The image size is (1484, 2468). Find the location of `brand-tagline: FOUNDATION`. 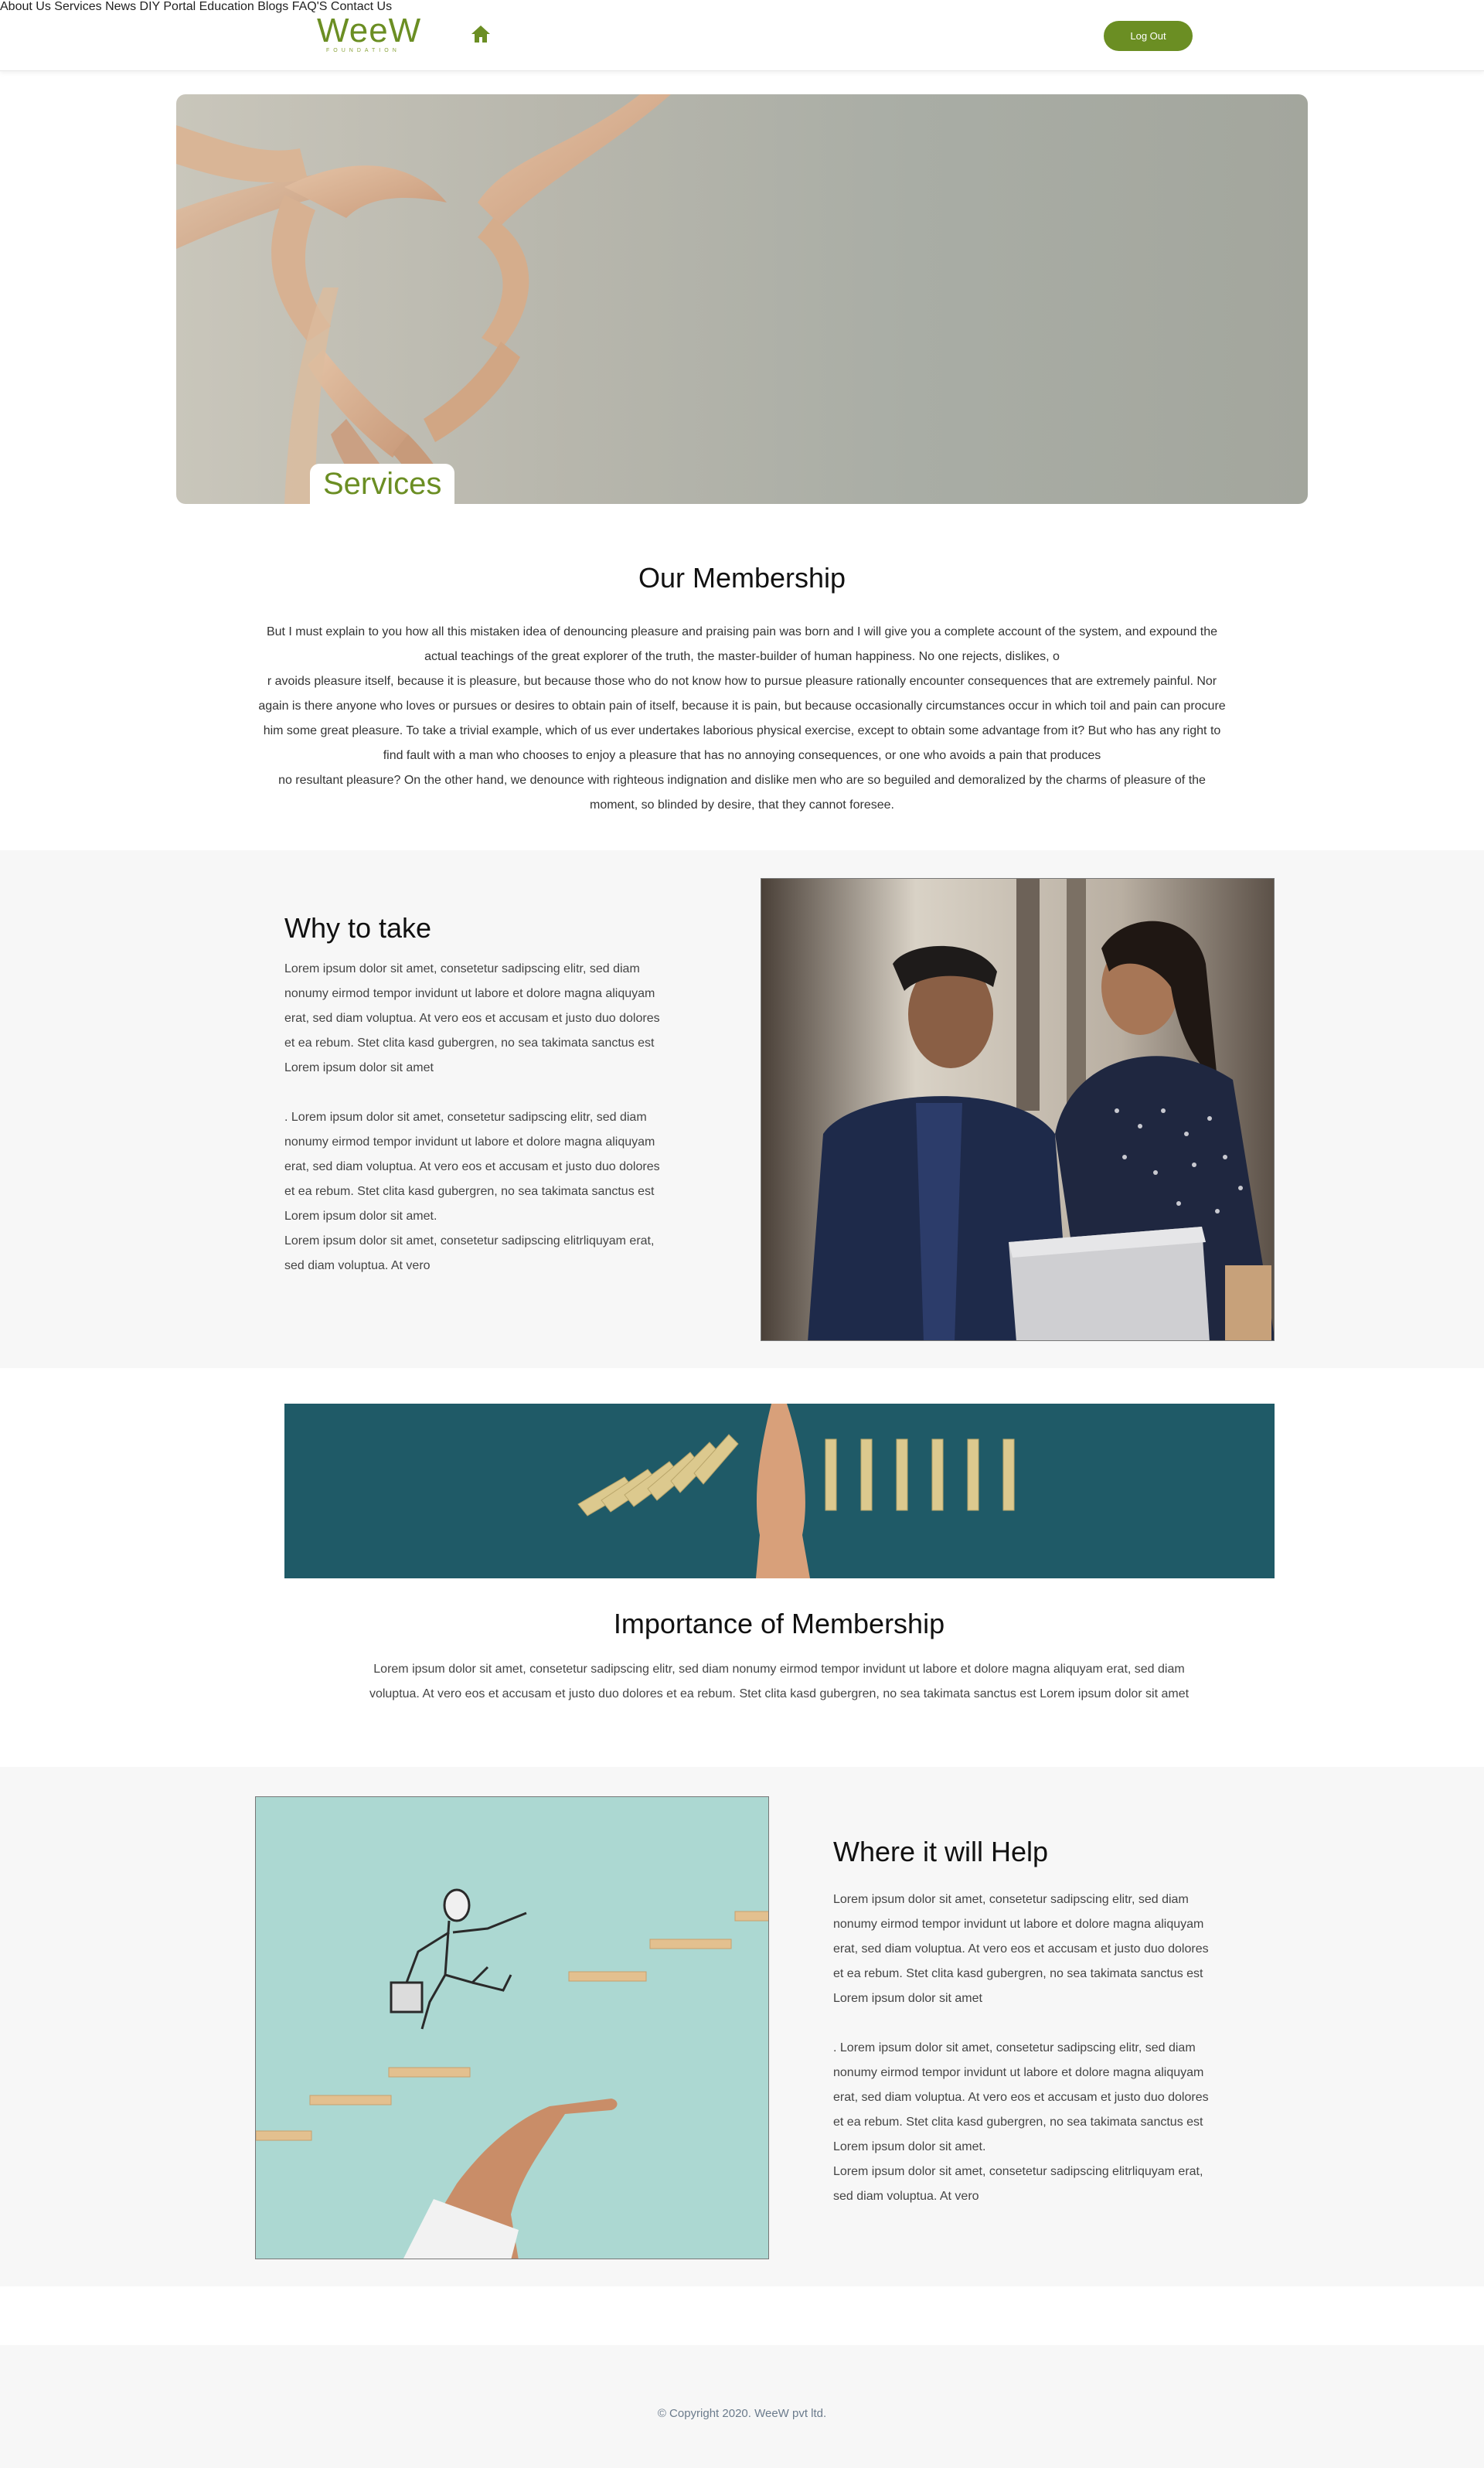

brand-tagline: FOUNDATION is located at coordinates (363, 50).